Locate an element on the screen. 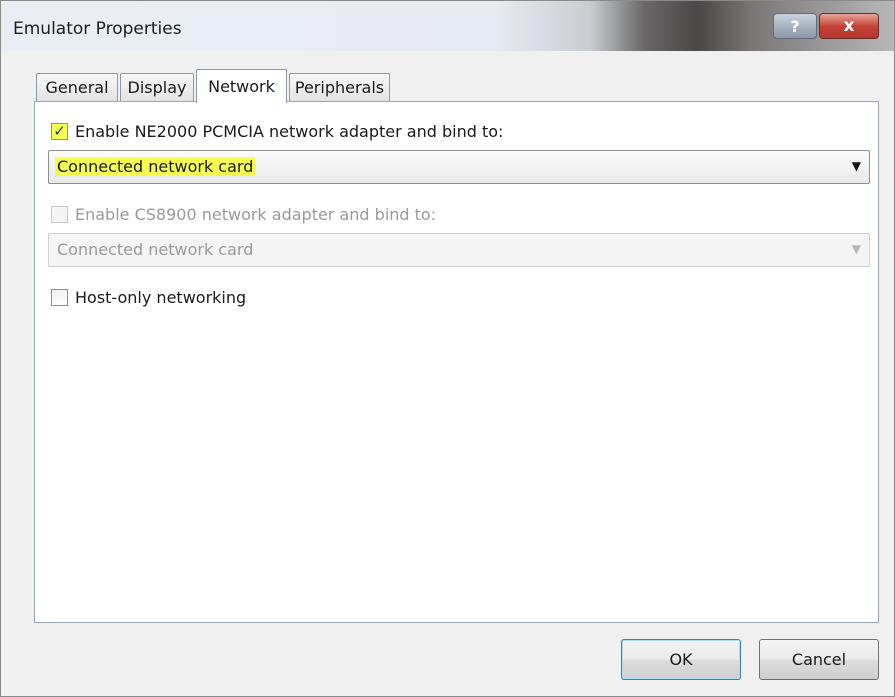 This screenshot has width=895, height=697. tab-display: Display is located at coordinates (157, 87).